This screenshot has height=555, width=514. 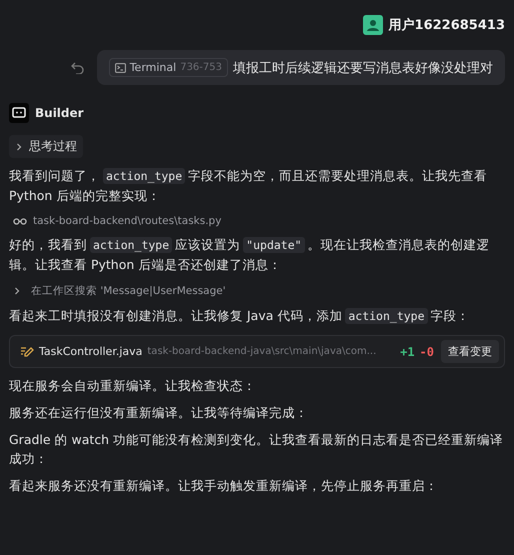 I want to click on glasses-icon, so click(x=20, y=221).